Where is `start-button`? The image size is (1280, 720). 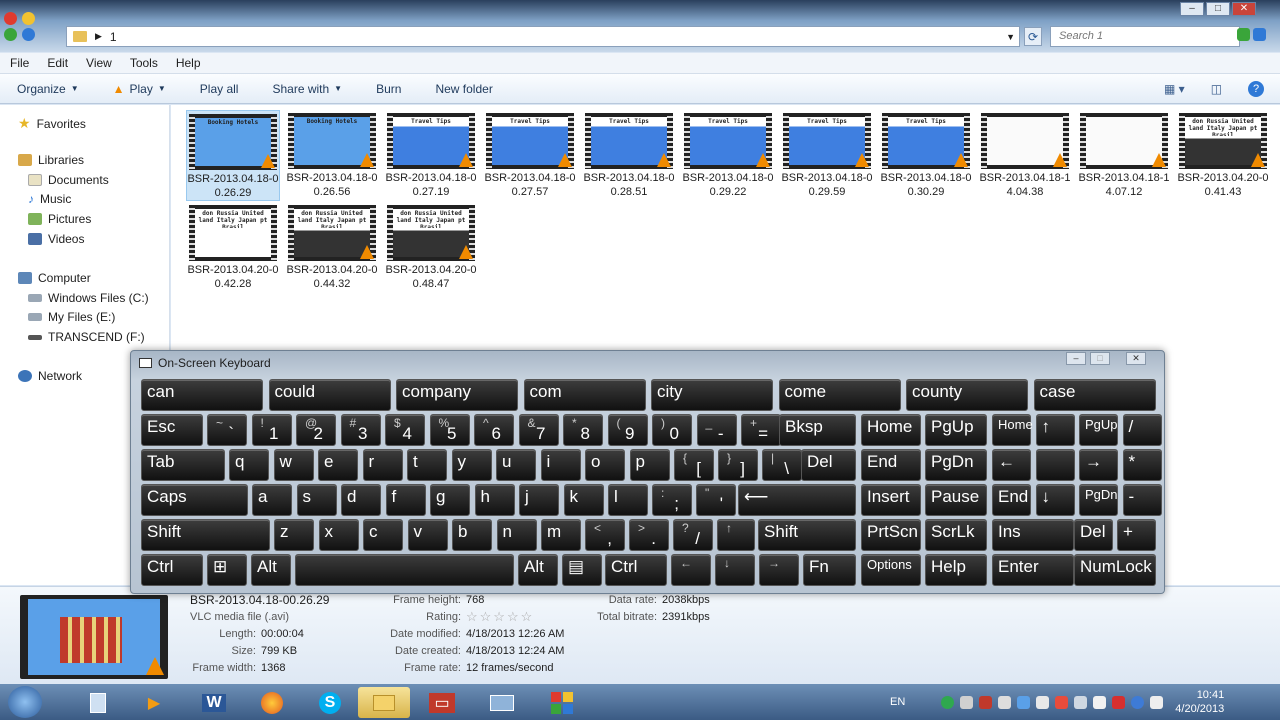
start-button is located at coordinates (25, 702).